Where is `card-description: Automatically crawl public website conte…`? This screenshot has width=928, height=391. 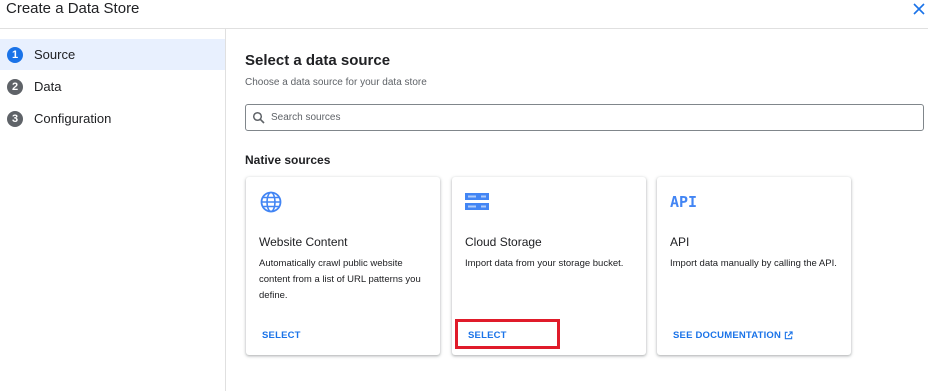
card-description: Automatically crawl public website conte… is located at coordinates (340, 279).